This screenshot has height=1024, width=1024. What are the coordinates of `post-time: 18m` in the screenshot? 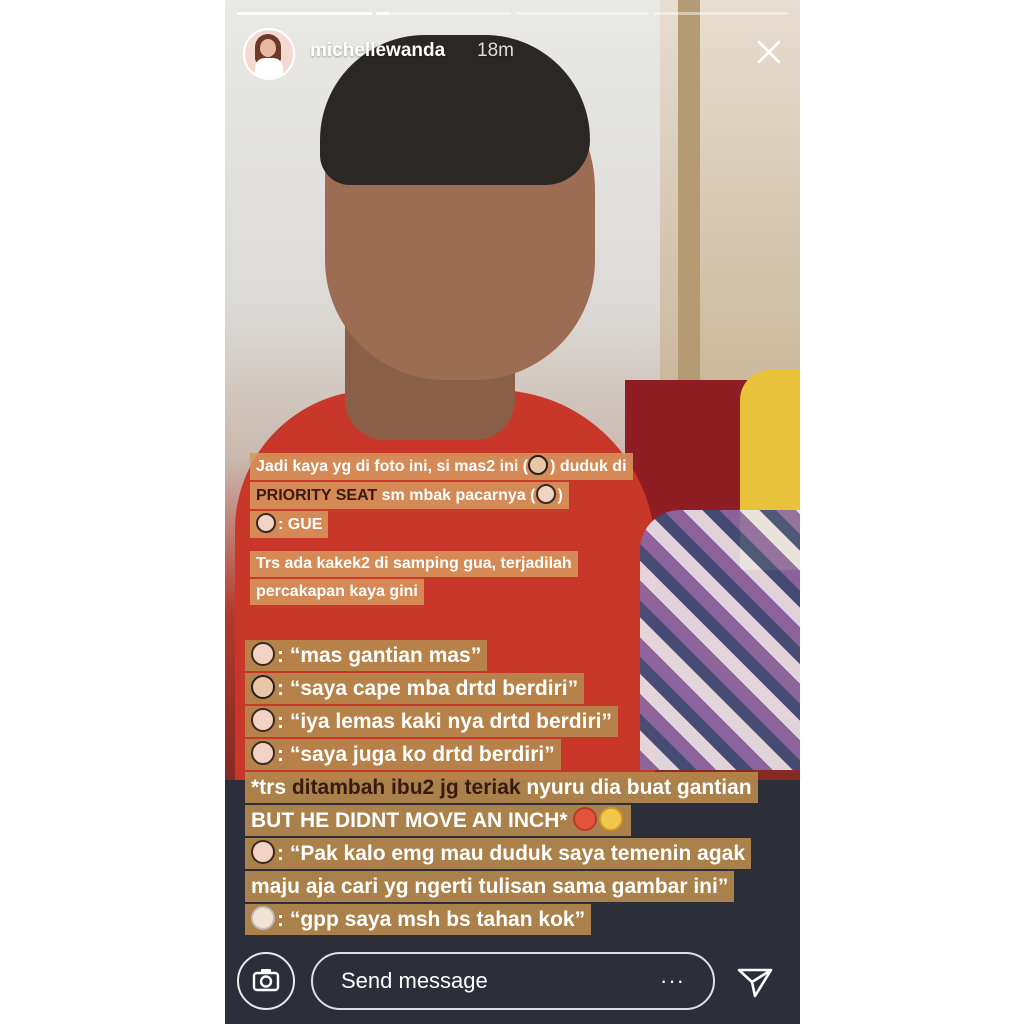 It's located at (495, 50).